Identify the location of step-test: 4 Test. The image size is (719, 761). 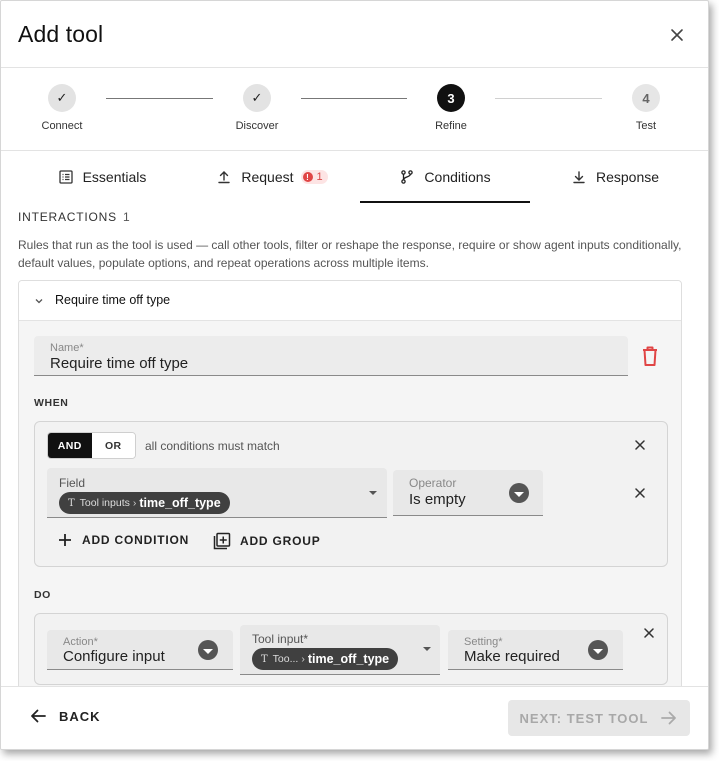
(646, 108).